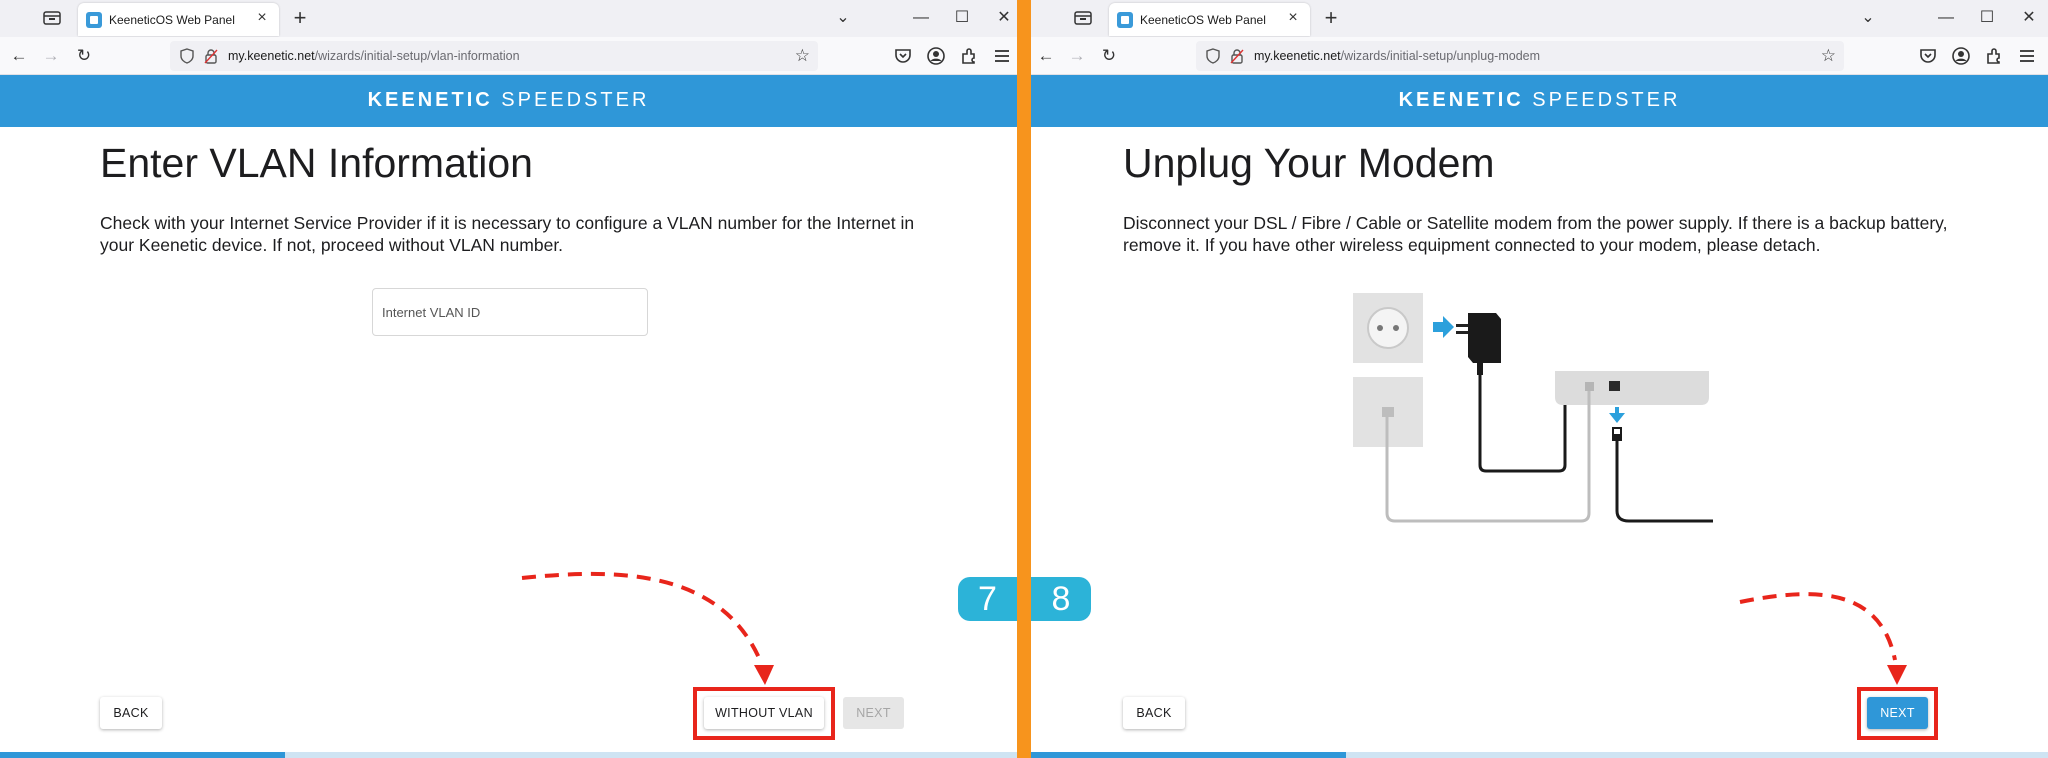  What do you see at coordinates (1897, 713) in the screenshot?
I see `next-highlight` at bounding box center [1897, 713].